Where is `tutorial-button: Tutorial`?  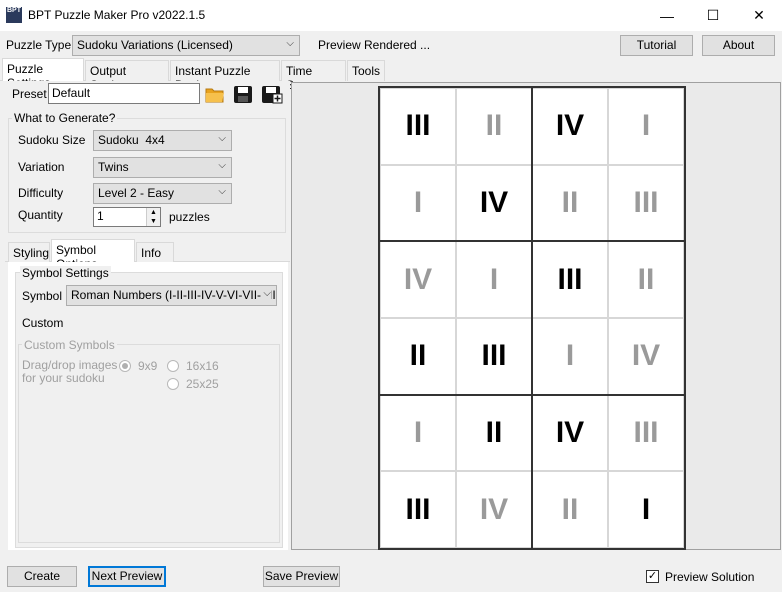 tutorial-button: Tutorial is located at coordinates (656, 45).